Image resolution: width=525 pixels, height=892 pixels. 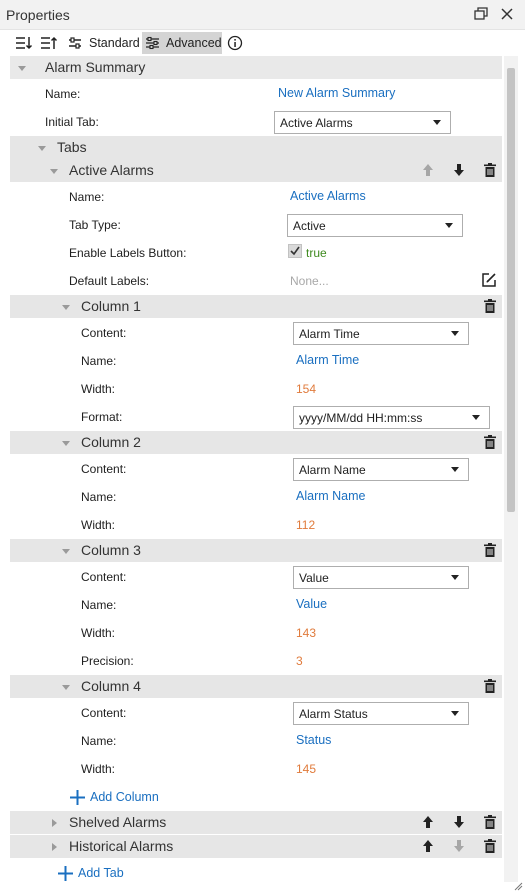 I want to click on section-column-3: Column 3, so click(x=256, y=550).